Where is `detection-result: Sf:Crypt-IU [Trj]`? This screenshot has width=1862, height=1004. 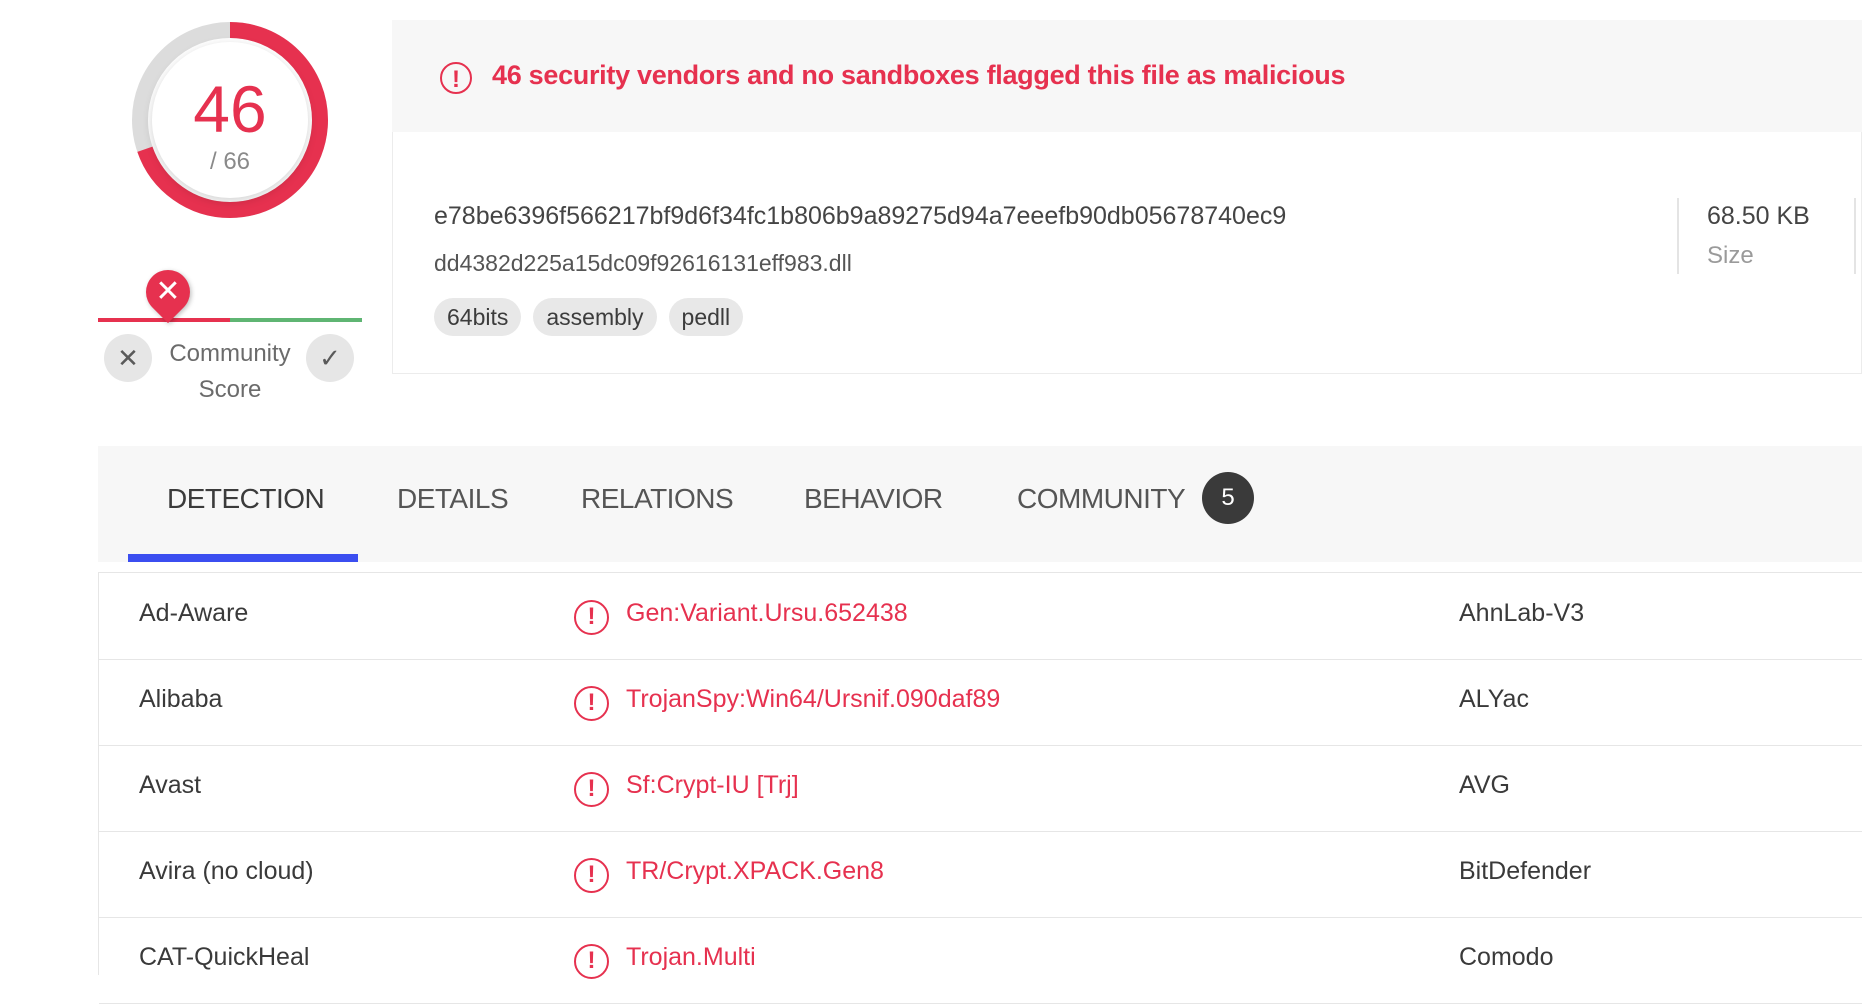 detection-result: Sf:Crypt-IU [Trj] is located at coordinates (712, 785).